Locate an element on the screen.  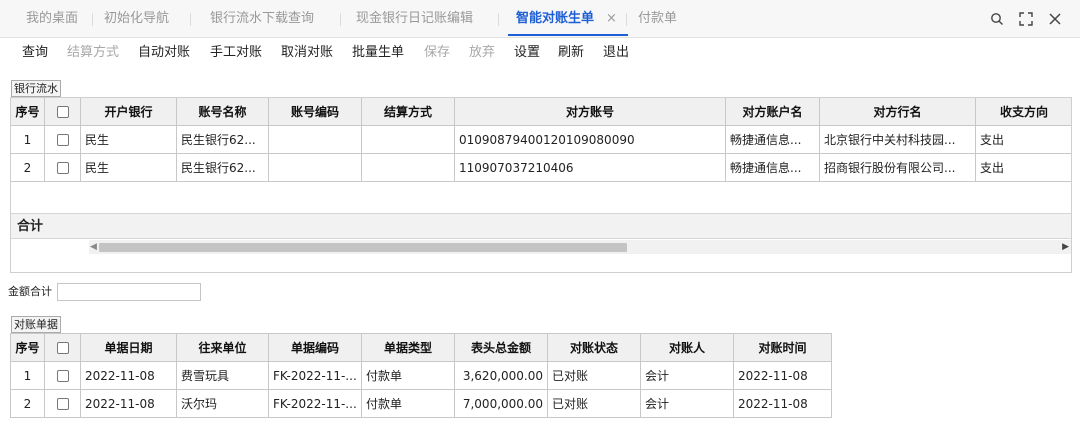
close-icon is located at coordinates (1055, 19).